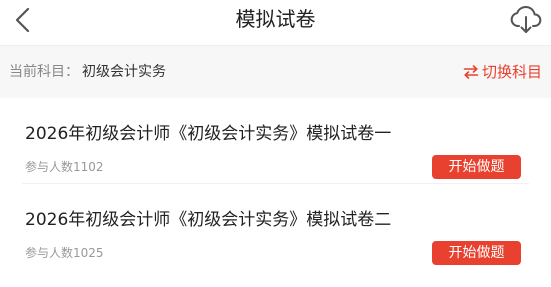 The height and width of the screenshot is (287, 551). What do you see at coordinates (64, 167) in the screenshot?
I see `participant-count: 参与人数1102` at bounding box center [64, 167].